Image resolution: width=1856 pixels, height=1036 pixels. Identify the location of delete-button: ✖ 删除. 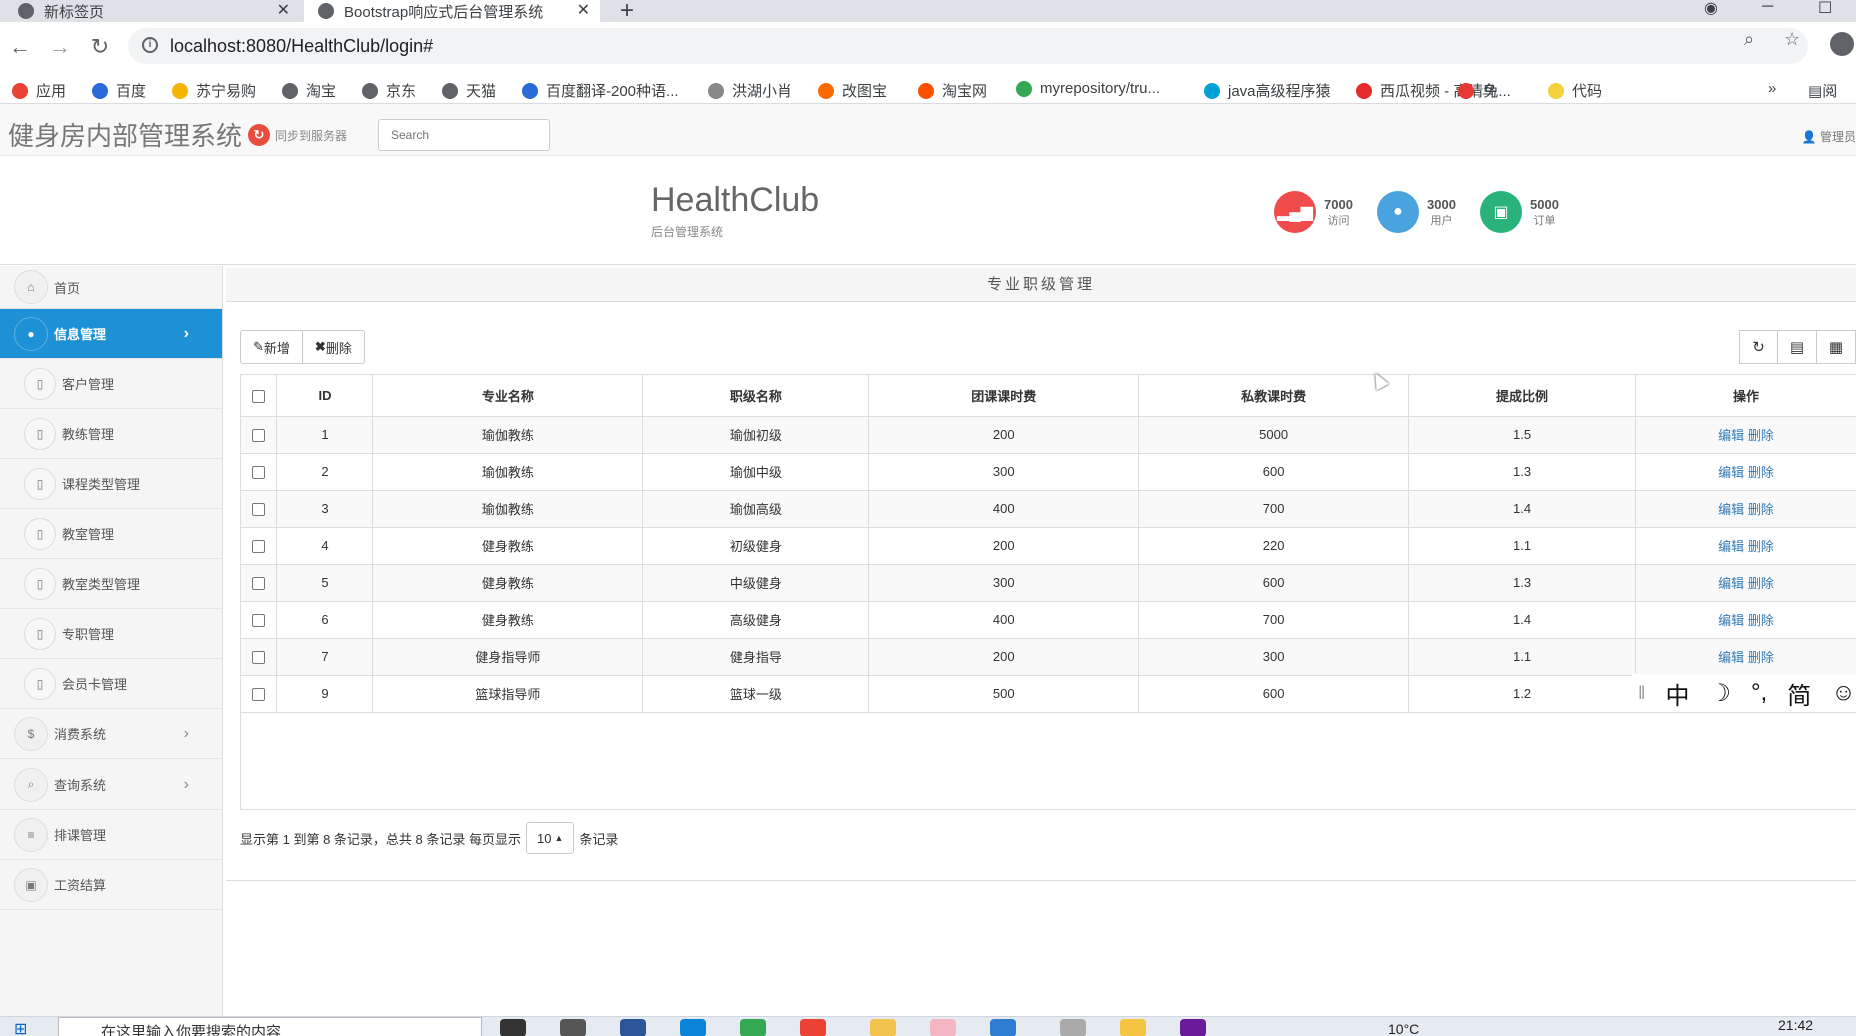
(333, 347).